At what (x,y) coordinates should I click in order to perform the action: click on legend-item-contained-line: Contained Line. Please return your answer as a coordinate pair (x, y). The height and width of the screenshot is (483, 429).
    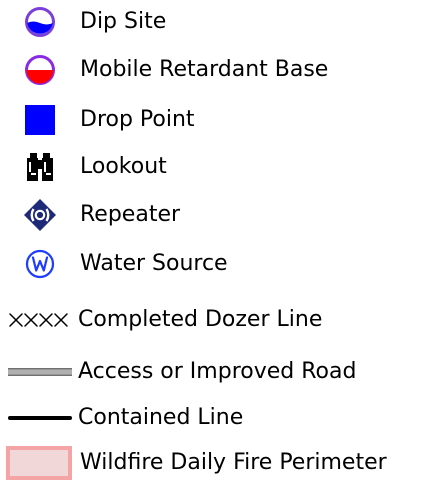
    Looking at the image, I should click on (214, 418).